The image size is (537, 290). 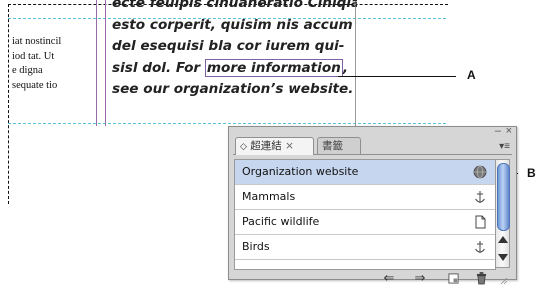 I want to click on page-edge-left, so click(x=8, y=104).